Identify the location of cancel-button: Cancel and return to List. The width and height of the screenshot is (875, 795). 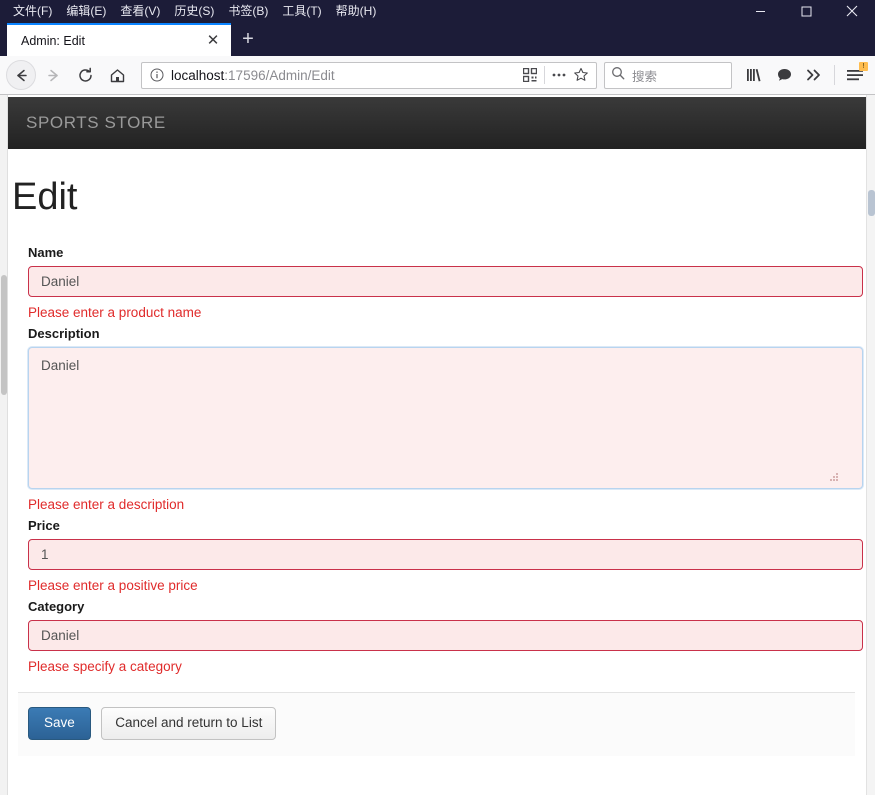
(189, 723).